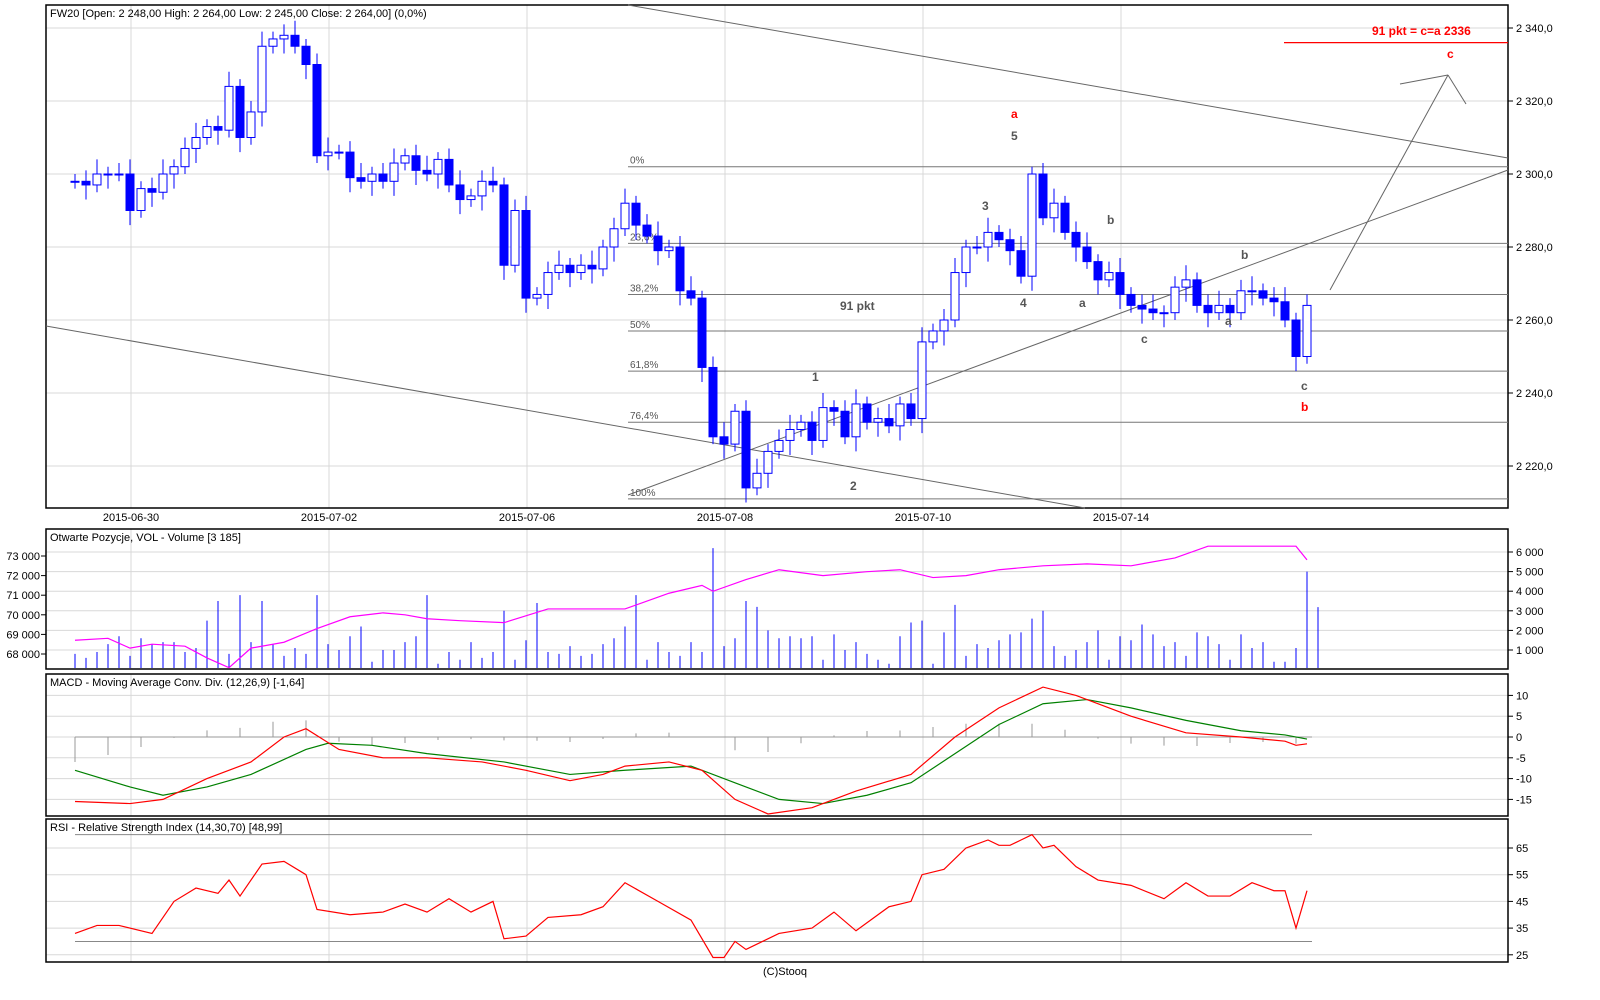 The height and width of the screenshot is (1000, 1600). I want to click on rsi-axis-label: 35, so click(1522, 929).